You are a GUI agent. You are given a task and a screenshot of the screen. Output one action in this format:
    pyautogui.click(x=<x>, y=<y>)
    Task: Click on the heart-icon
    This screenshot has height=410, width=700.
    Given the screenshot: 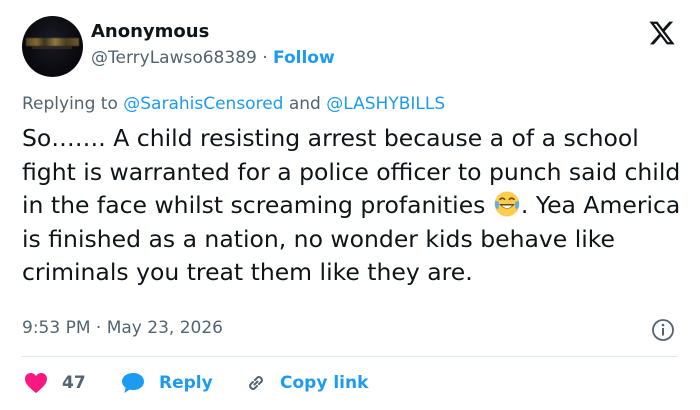 What is the action you would take?
    pyautogui.click(x=36, y=383)
    